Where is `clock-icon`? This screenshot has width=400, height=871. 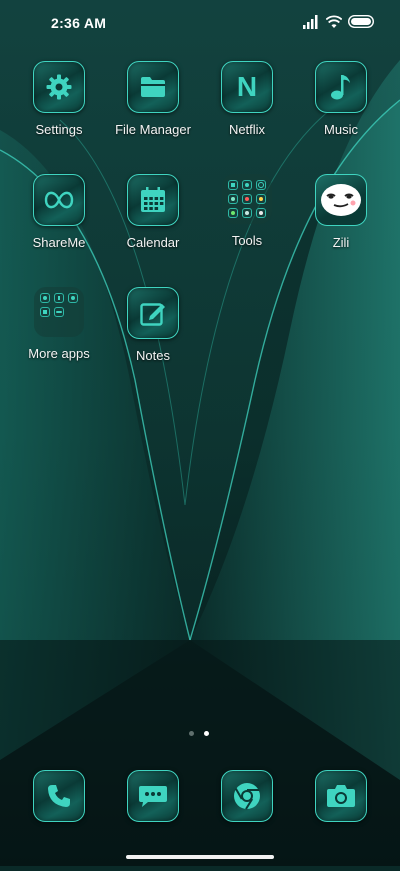 clock-icon is located at coordinates (261, 185).